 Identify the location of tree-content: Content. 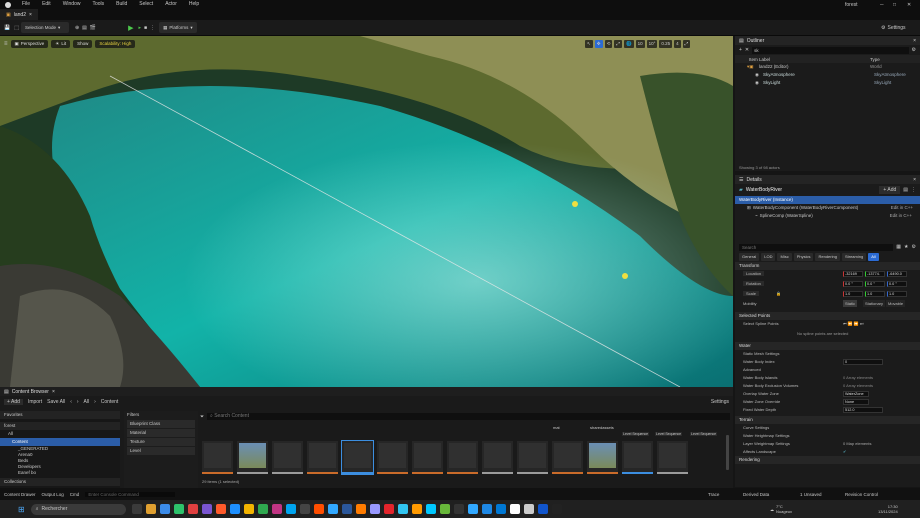
(60, 442).